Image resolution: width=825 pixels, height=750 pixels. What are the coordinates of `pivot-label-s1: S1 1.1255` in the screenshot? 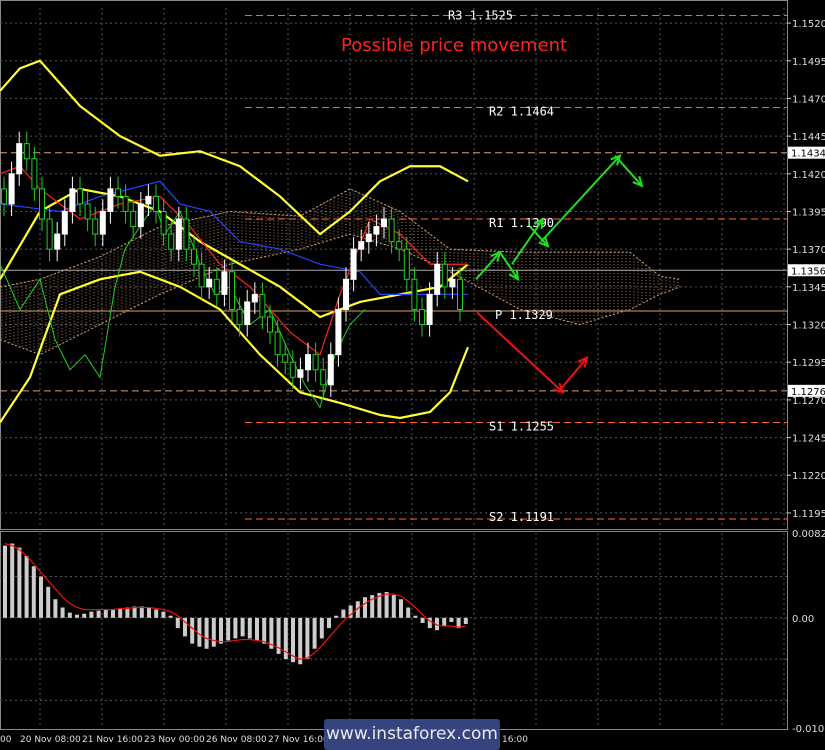 It's located at (521, 426).